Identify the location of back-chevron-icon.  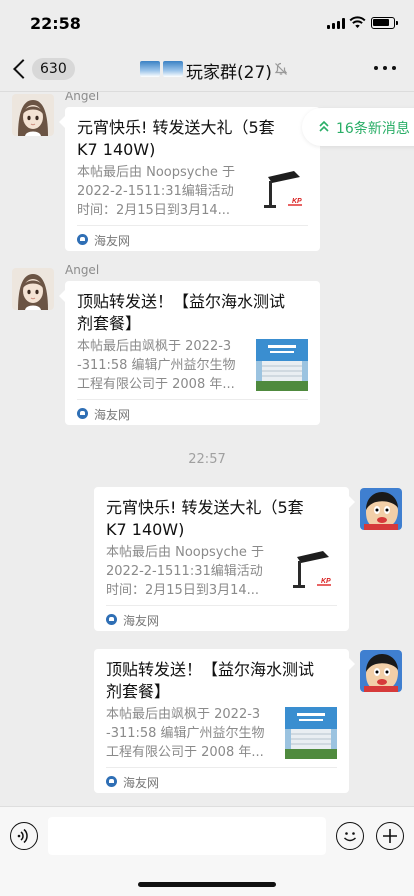
(23, 69).